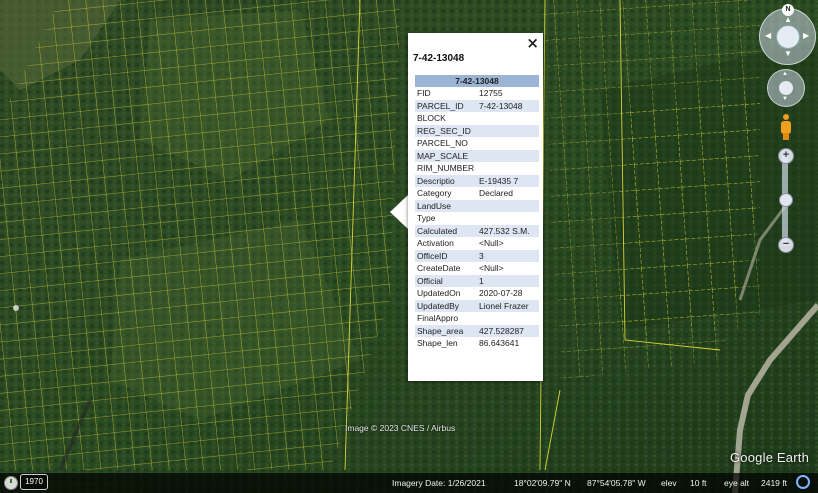  Describe the element at coordinates (477, 93) in the screenshot. I see `attribute-row: FID 12755` at that location.